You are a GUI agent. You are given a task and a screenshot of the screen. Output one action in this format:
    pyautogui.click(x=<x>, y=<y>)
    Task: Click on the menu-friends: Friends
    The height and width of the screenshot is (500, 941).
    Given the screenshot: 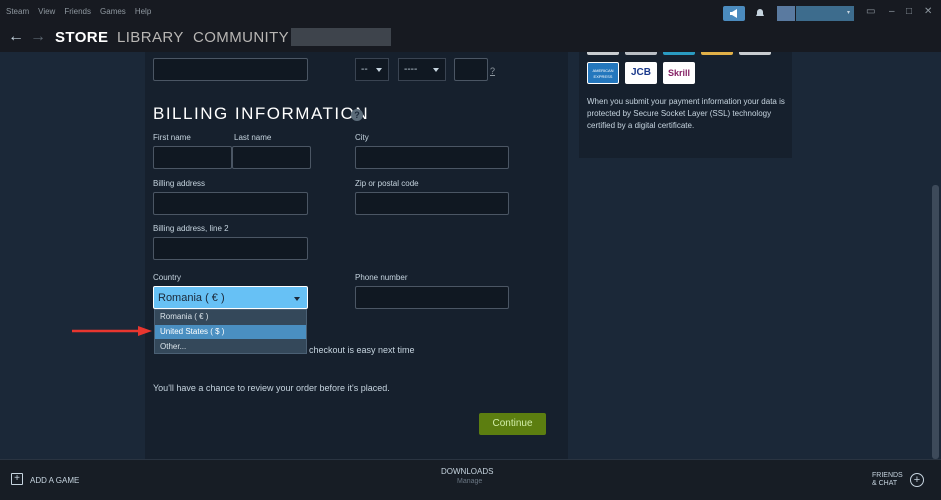 What is the action you would take?
    pyautogui.click(x=77, y=11)
    